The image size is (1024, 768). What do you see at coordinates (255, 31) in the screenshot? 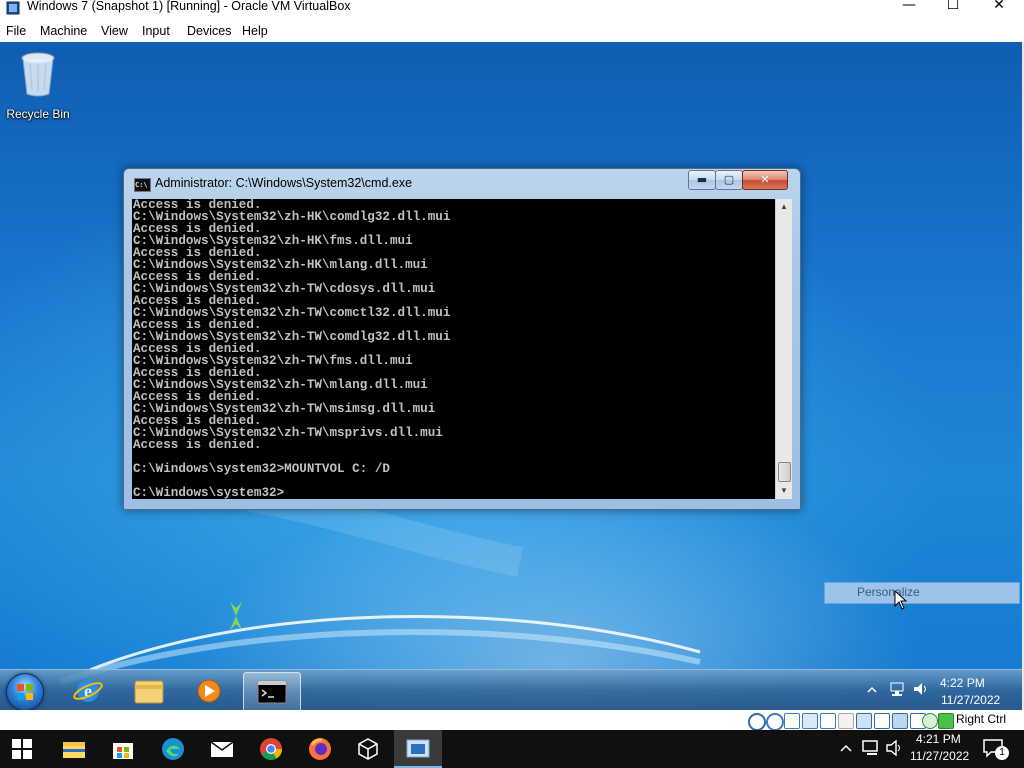
I see `menu-help: Help` at bounding box center [255, 31].